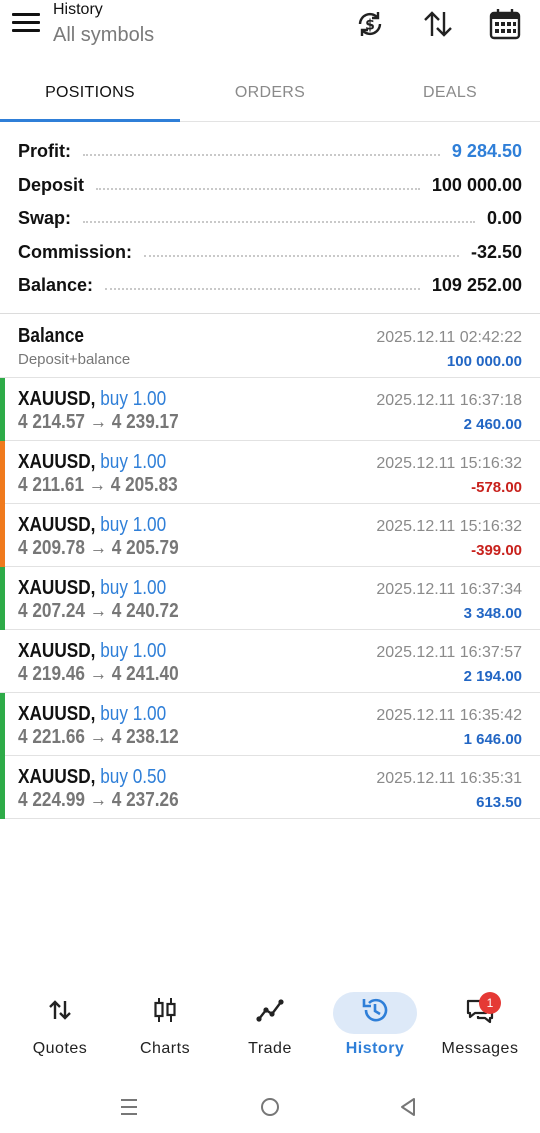 Image resolution: width=540 pixels, height=1133 pixels. What do you see at coordinates (51, 184) in the screenshot?
I see `deposit-label: Deposit` at bounding box center [51, 184].